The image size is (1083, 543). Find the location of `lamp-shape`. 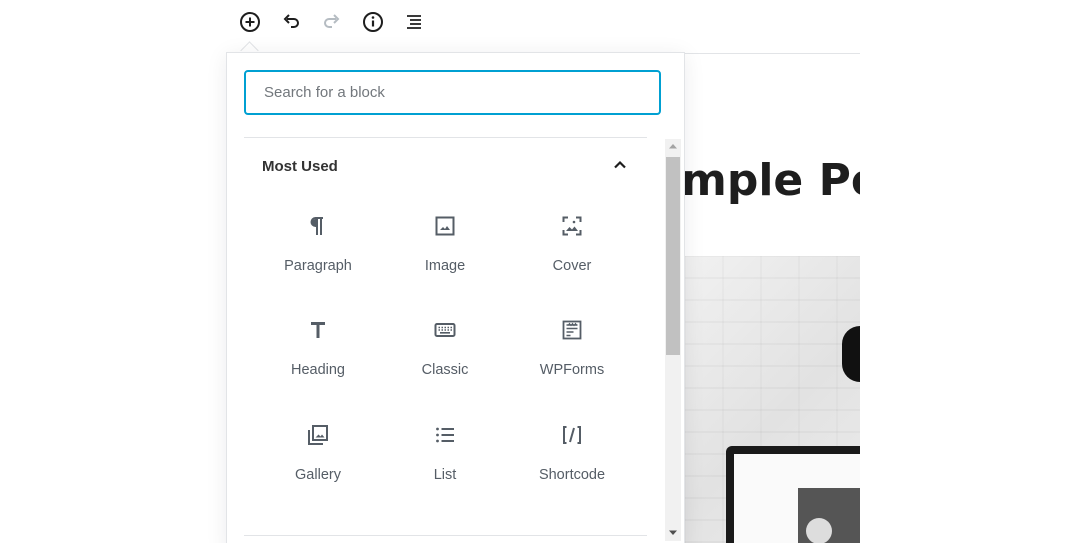

lamp-shape is located at coordinates (851, 354).